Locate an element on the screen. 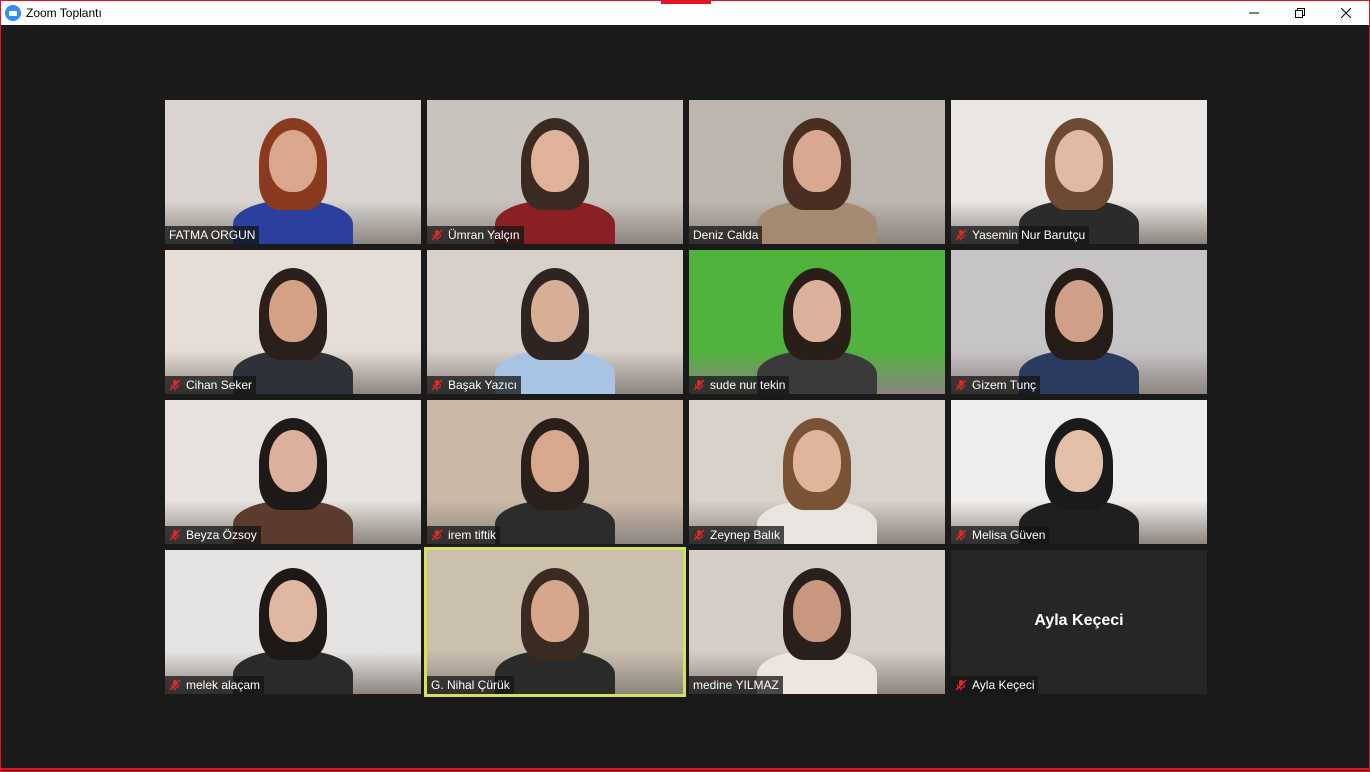 Image resolution: width=1370 pixels, height=772 pixels. participant-nameplate: sude nur tekin is located at coordinates (739, 385).